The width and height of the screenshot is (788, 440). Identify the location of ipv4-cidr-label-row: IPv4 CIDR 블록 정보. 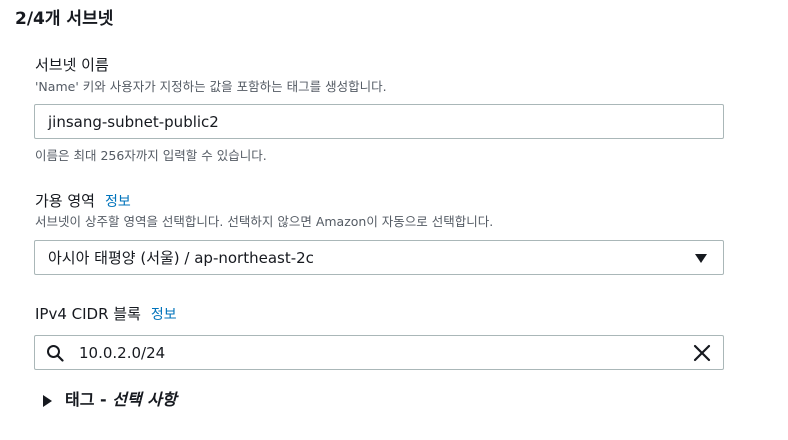
(106, 314).